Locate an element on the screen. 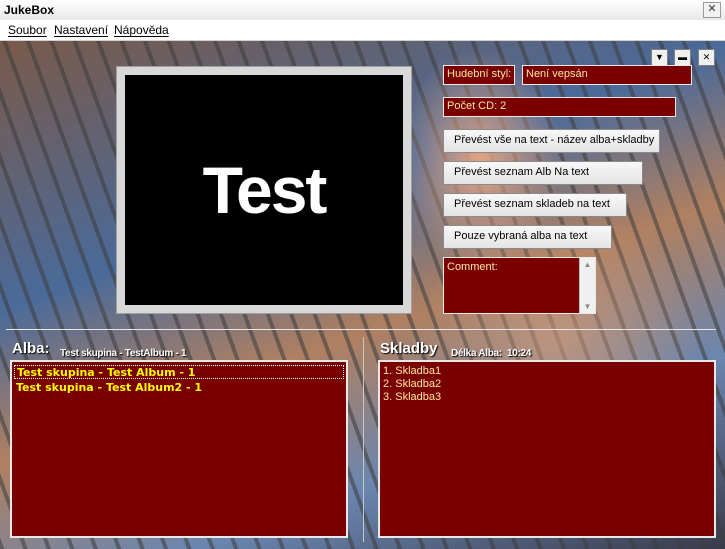 The width and height of the screenshot is (725, 549). comment-textarea: Comment: ▲ ▼ is located at coordinates (519, 285).